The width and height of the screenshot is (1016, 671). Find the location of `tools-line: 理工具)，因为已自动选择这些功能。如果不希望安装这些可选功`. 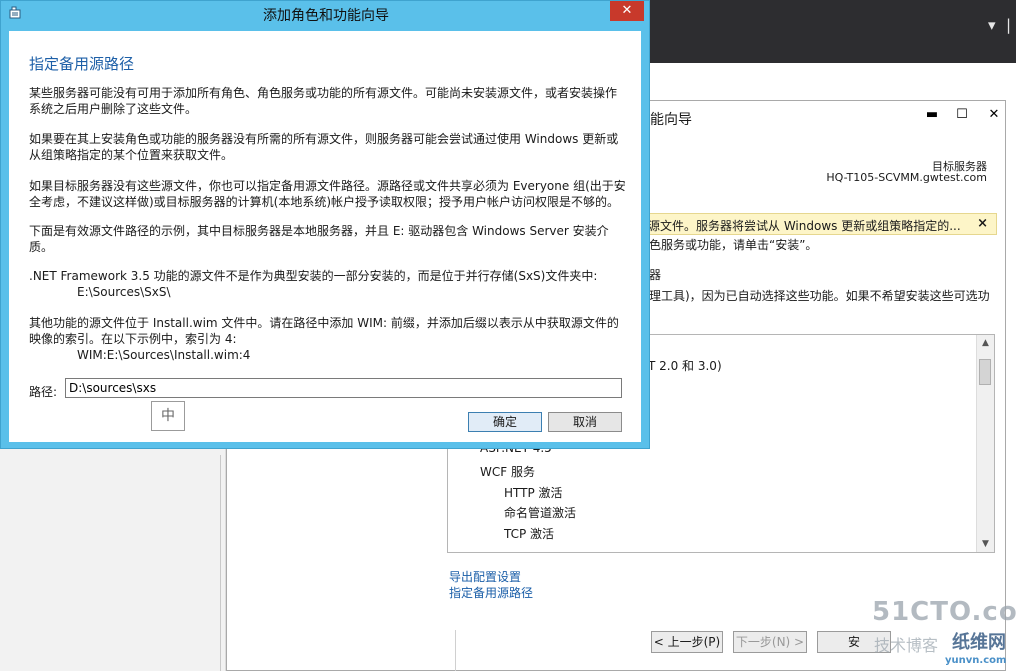

tools-line: 理工具)，因为已自动选择这些功能。如果不希望安装这些可选功 is located at coordinates (819, 296).